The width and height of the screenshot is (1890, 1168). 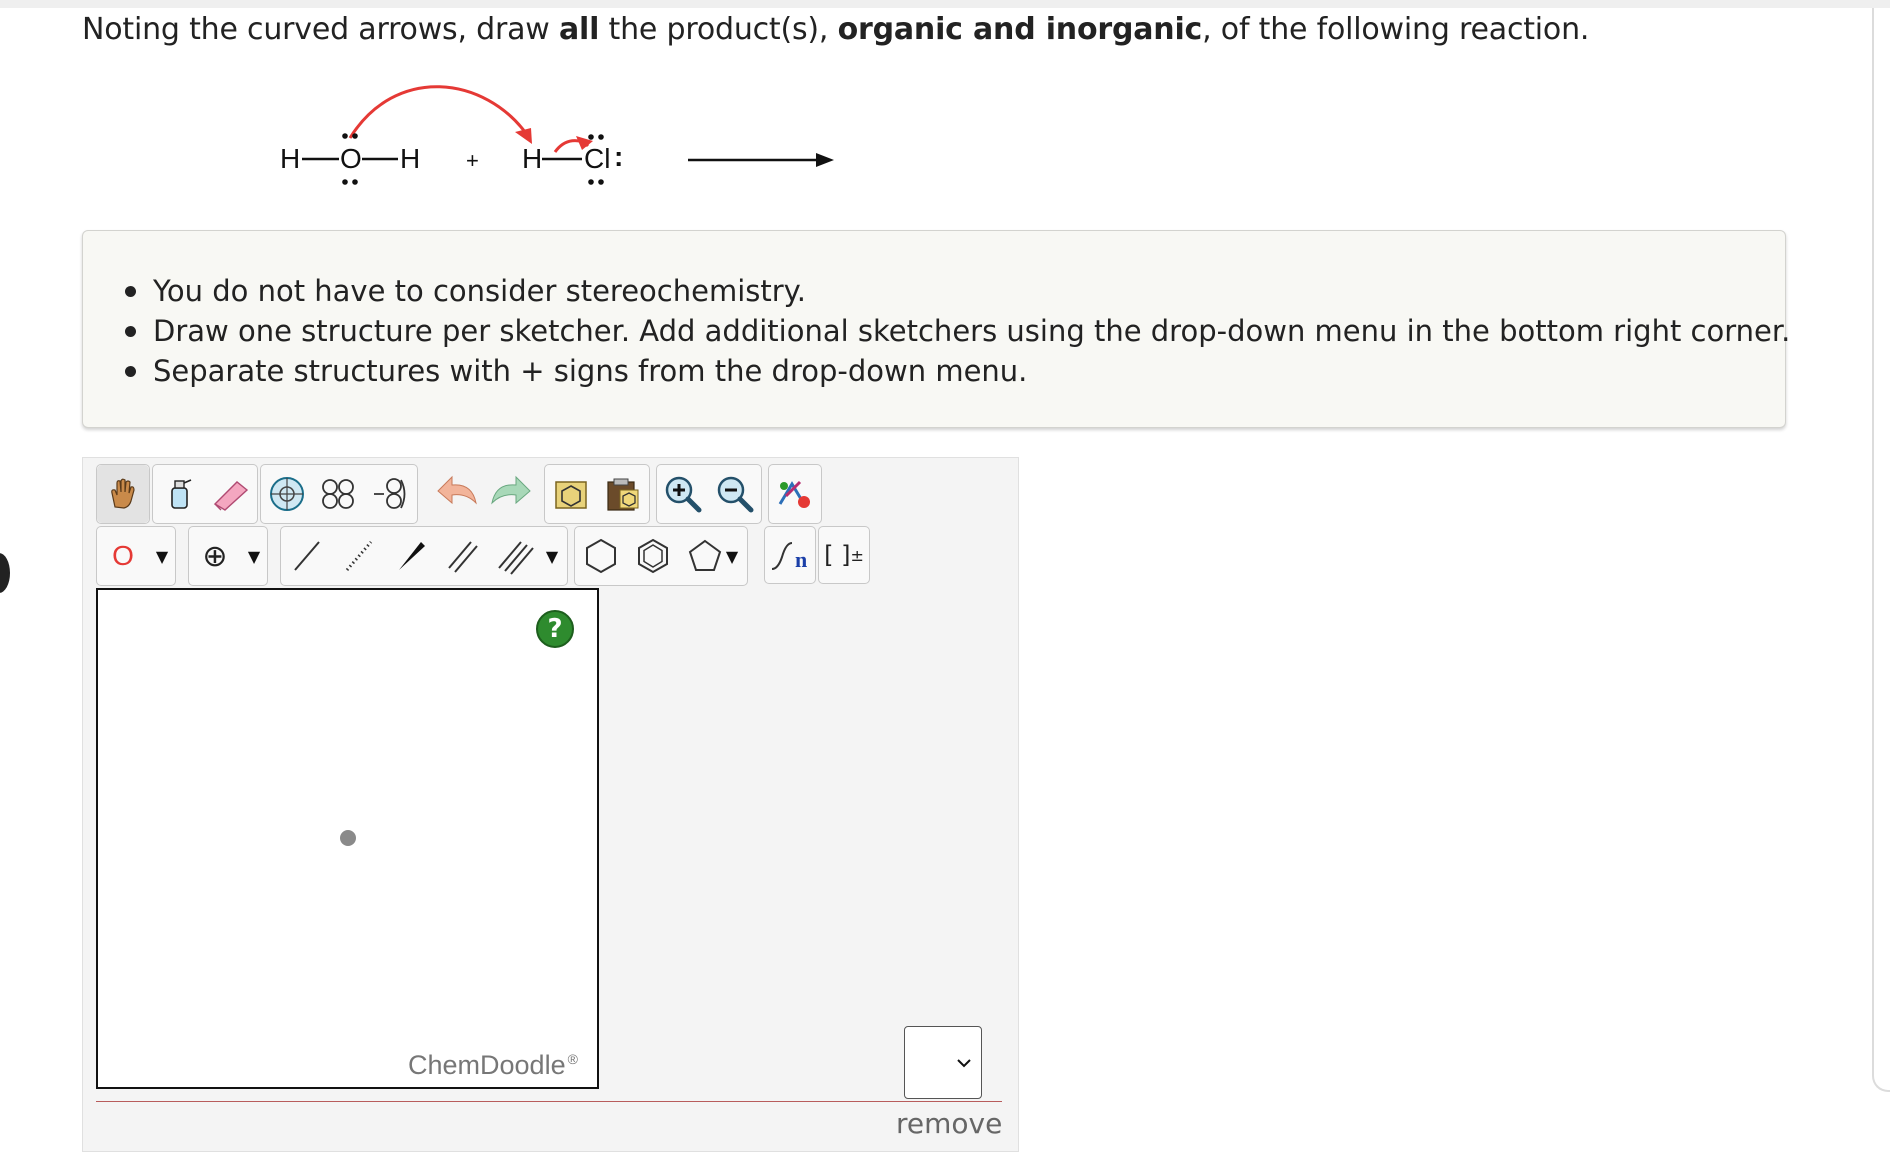 What do you see at coordinates (123, 556) in the screenshot?
I see `atom-label-button: O` at bounding box center [123, 556].